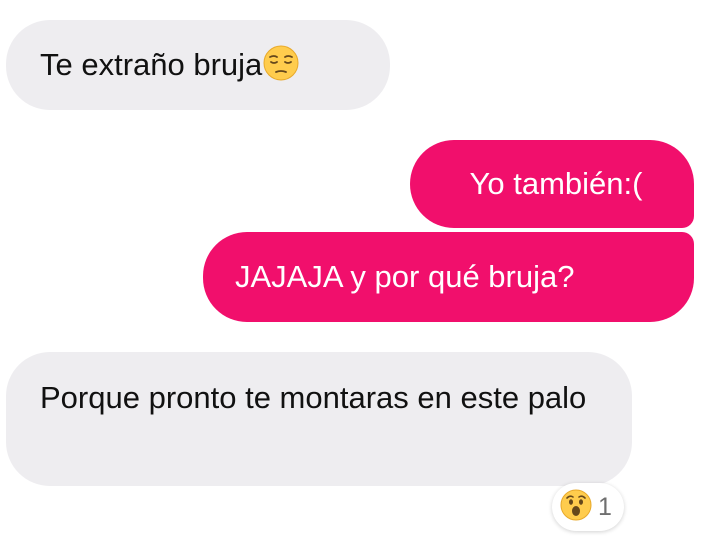 Image resolution: width=720 pixels, height=550 pixels. I want to click on message-text: Yo también:(, so click(556, 183).